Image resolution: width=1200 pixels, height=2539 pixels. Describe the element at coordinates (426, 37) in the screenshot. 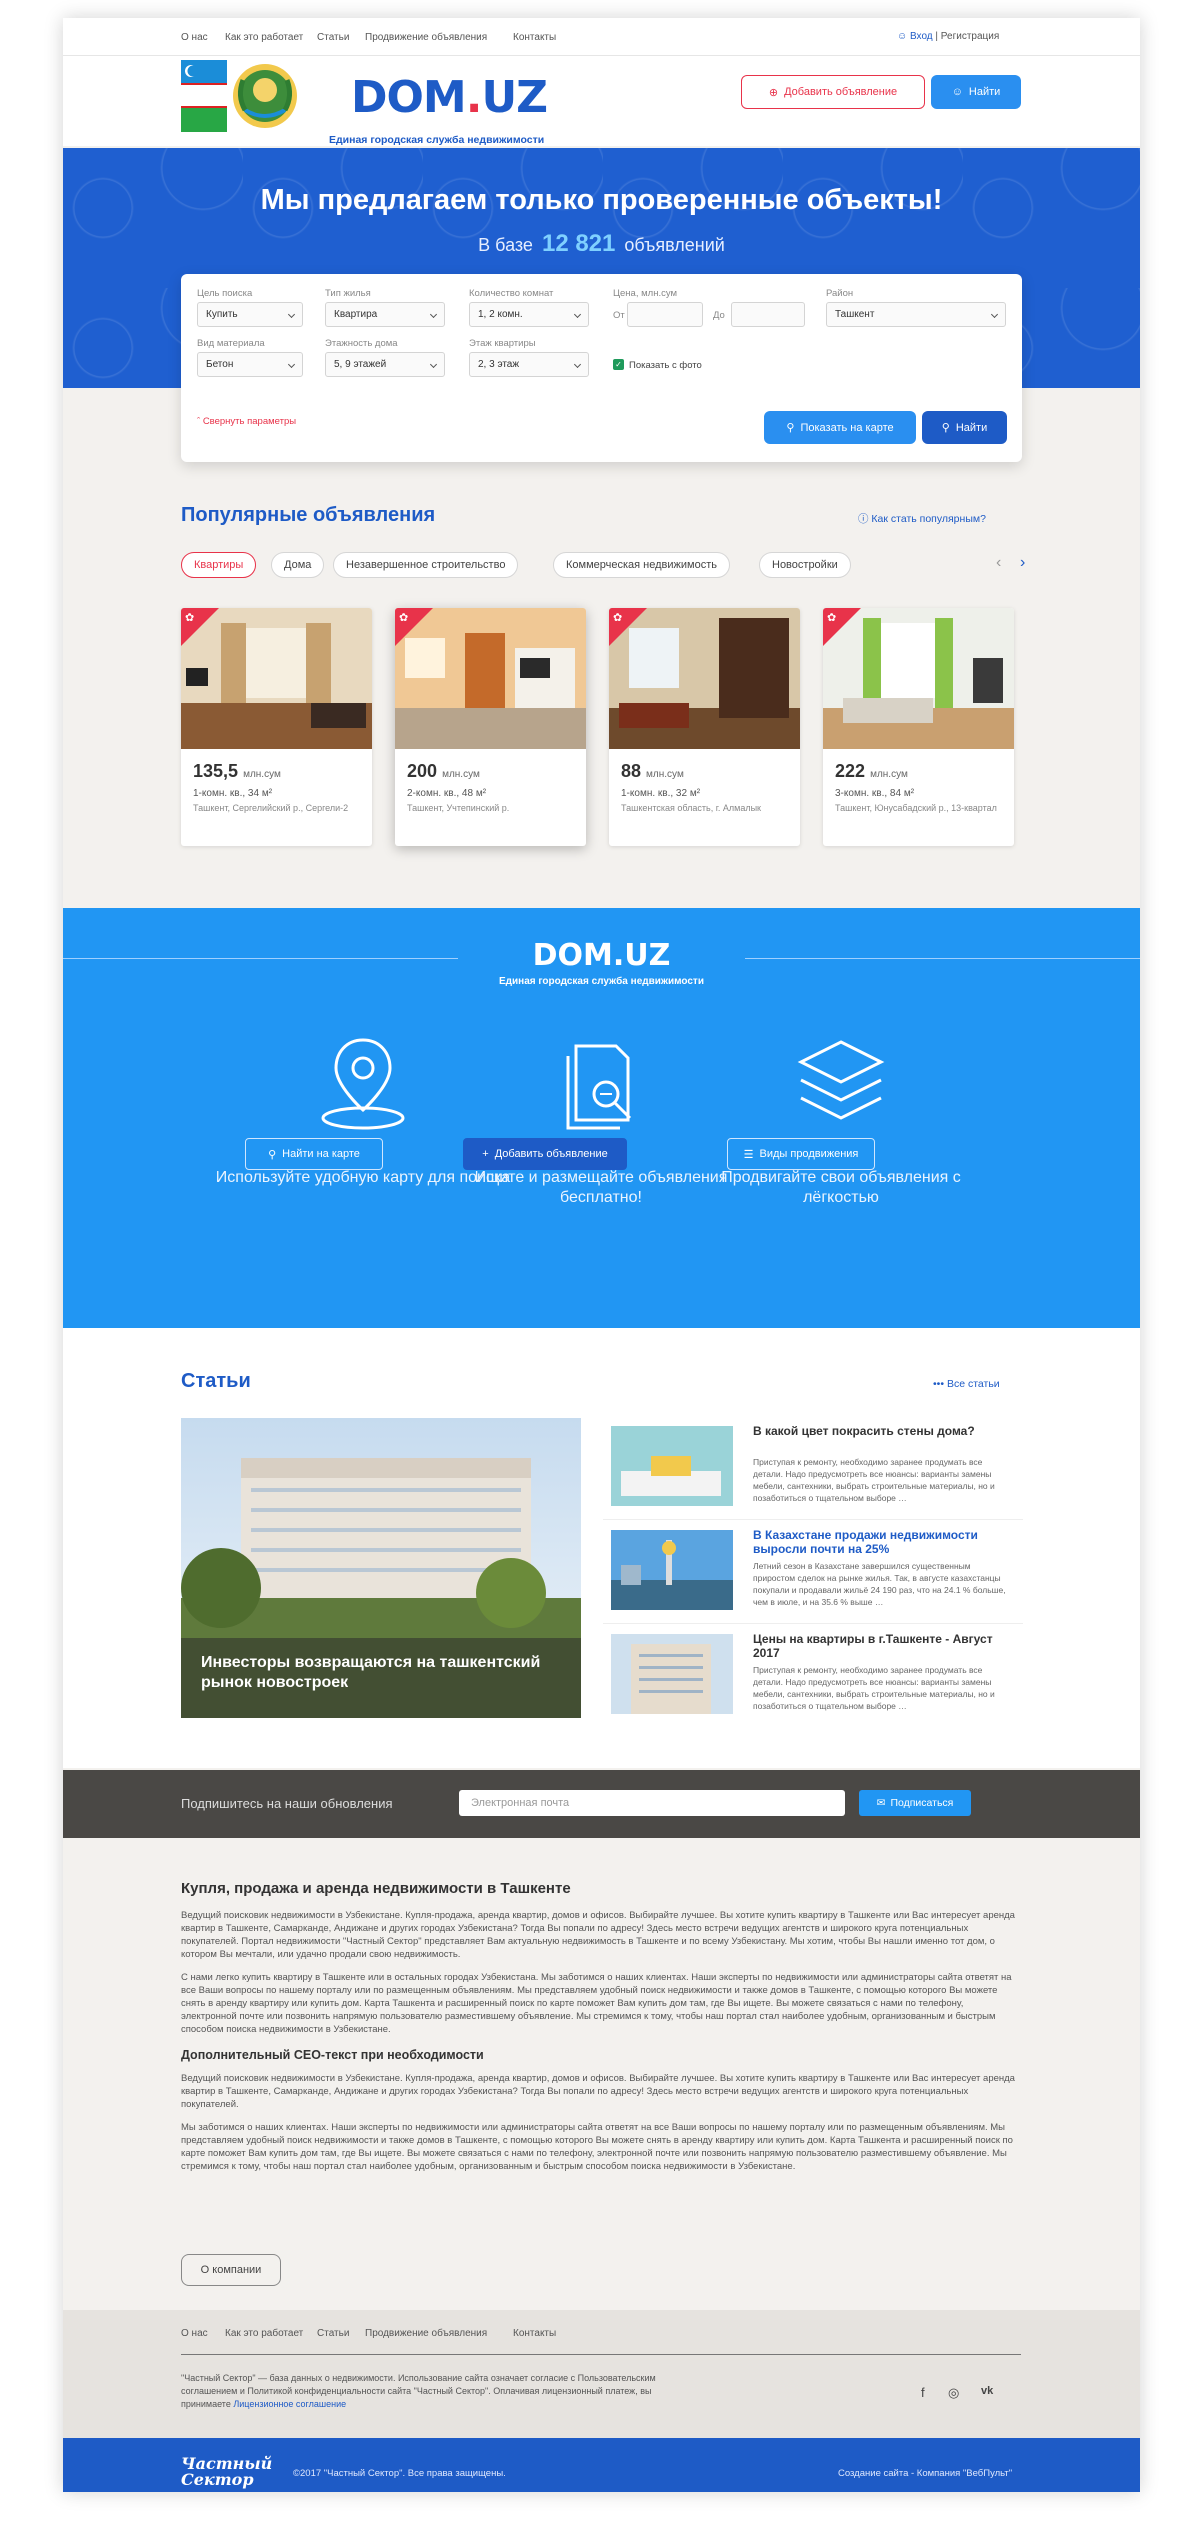

I see `topnav-promotion: Продвижение объявления` at that location.